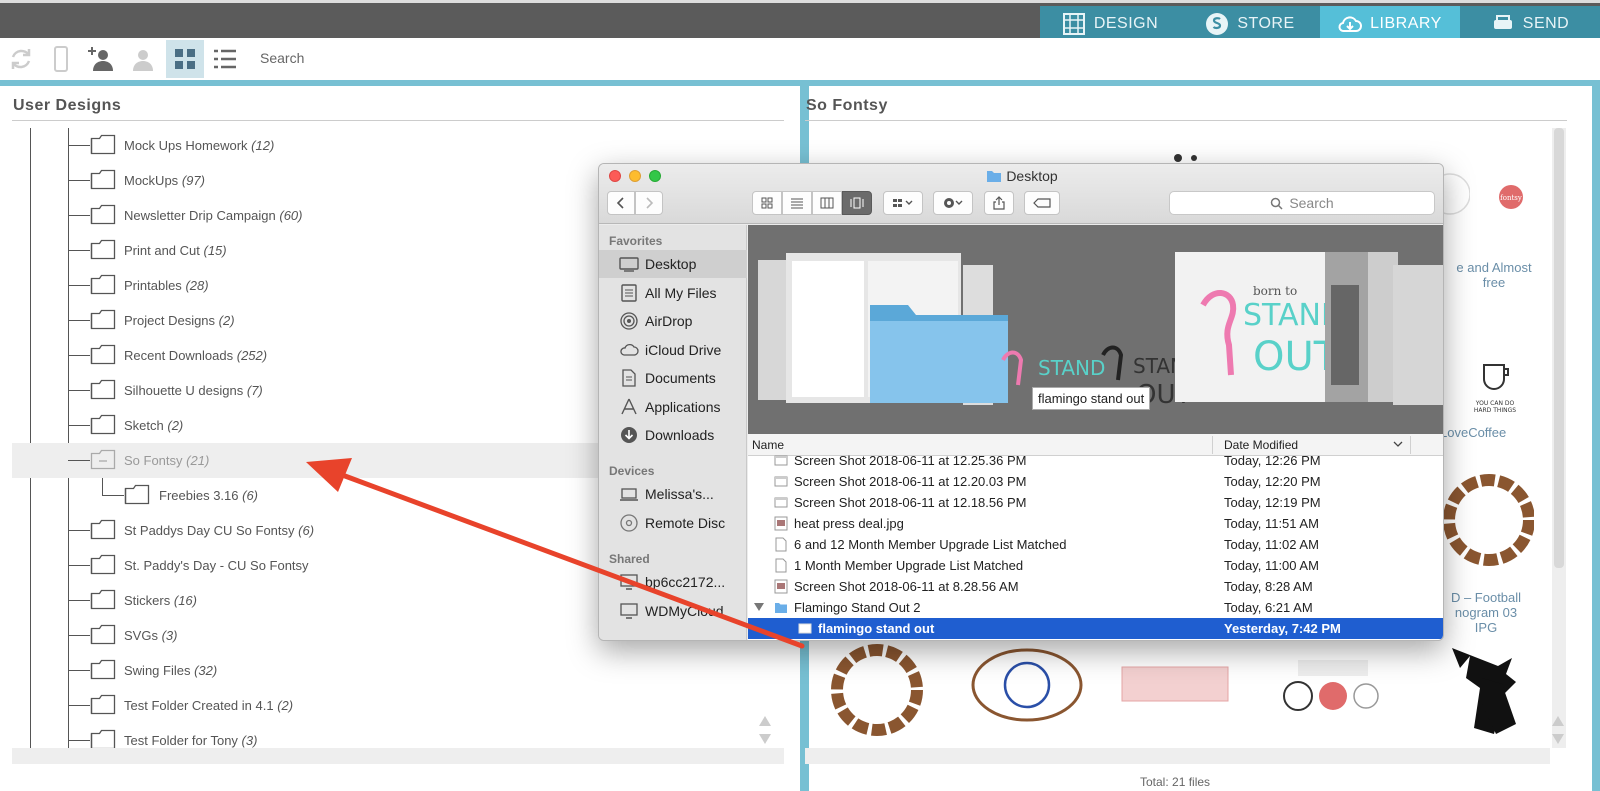 The width and height of the screenshot is (1600, 791). I want to click on gallery-caption: LoveCoffee, so click(1473, 432).